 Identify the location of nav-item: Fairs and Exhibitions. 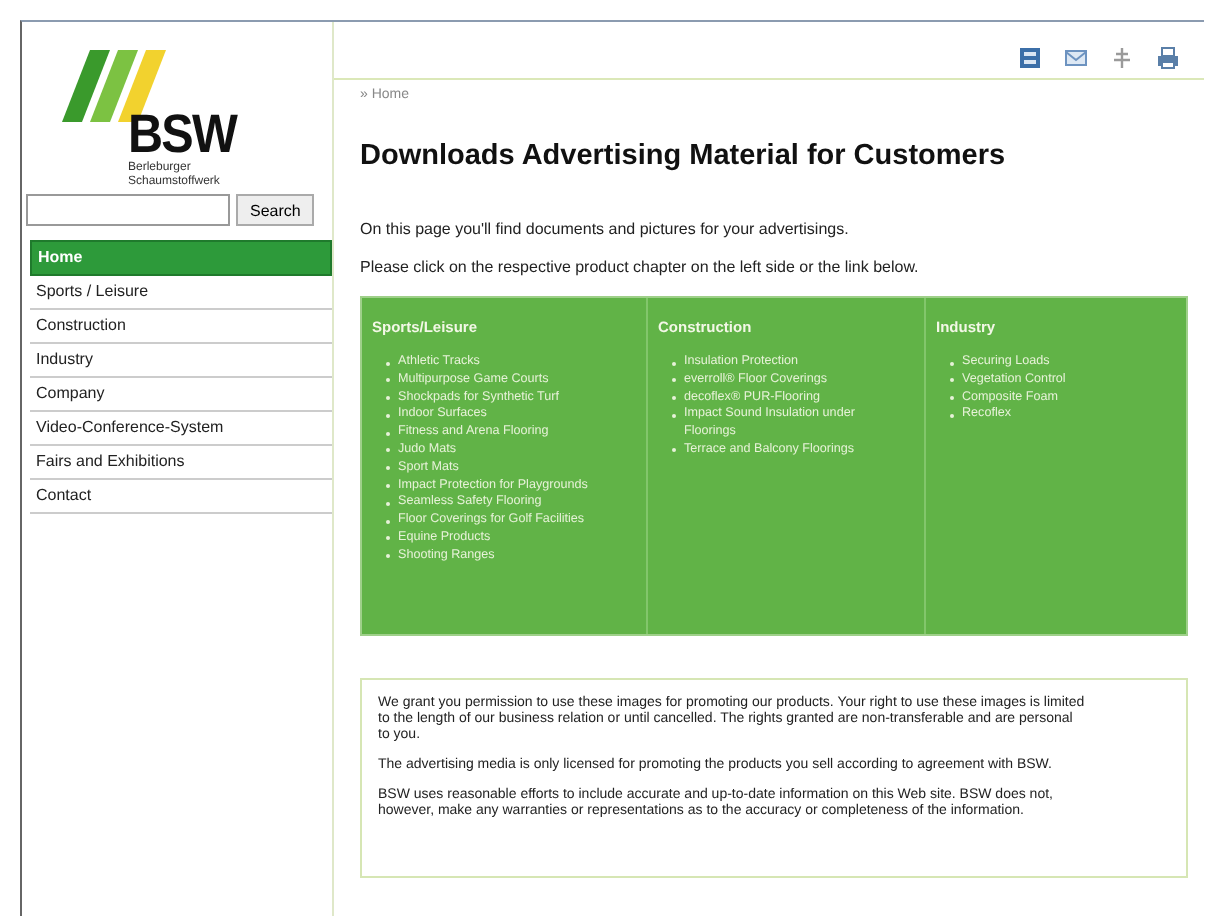
(181, 463).